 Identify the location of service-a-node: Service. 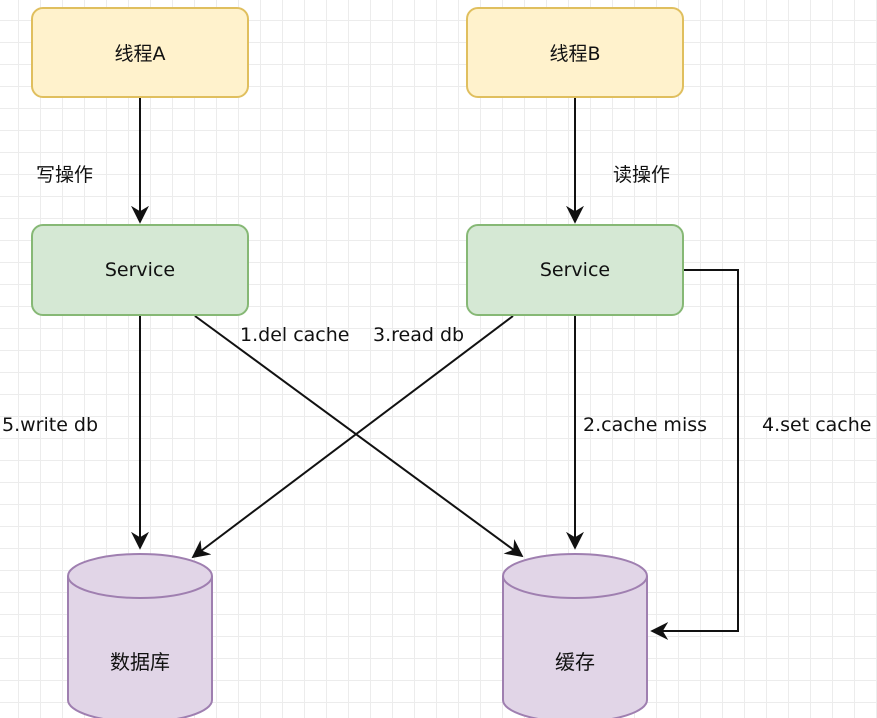
(140, 270).